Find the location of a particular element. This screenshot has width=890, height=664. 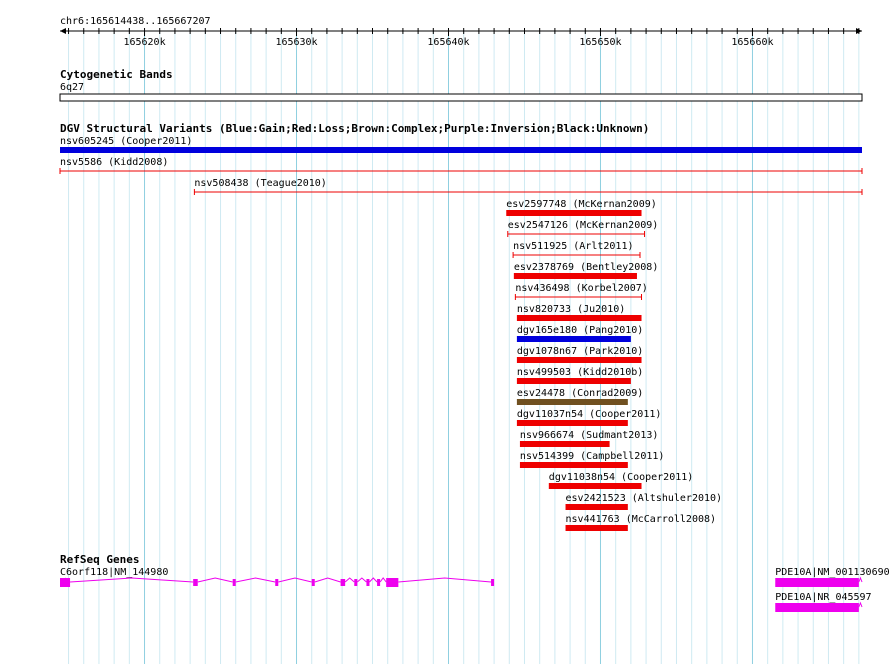

variant-label: nsv508438 (Teague2010) is located at coordinates (260, 183).